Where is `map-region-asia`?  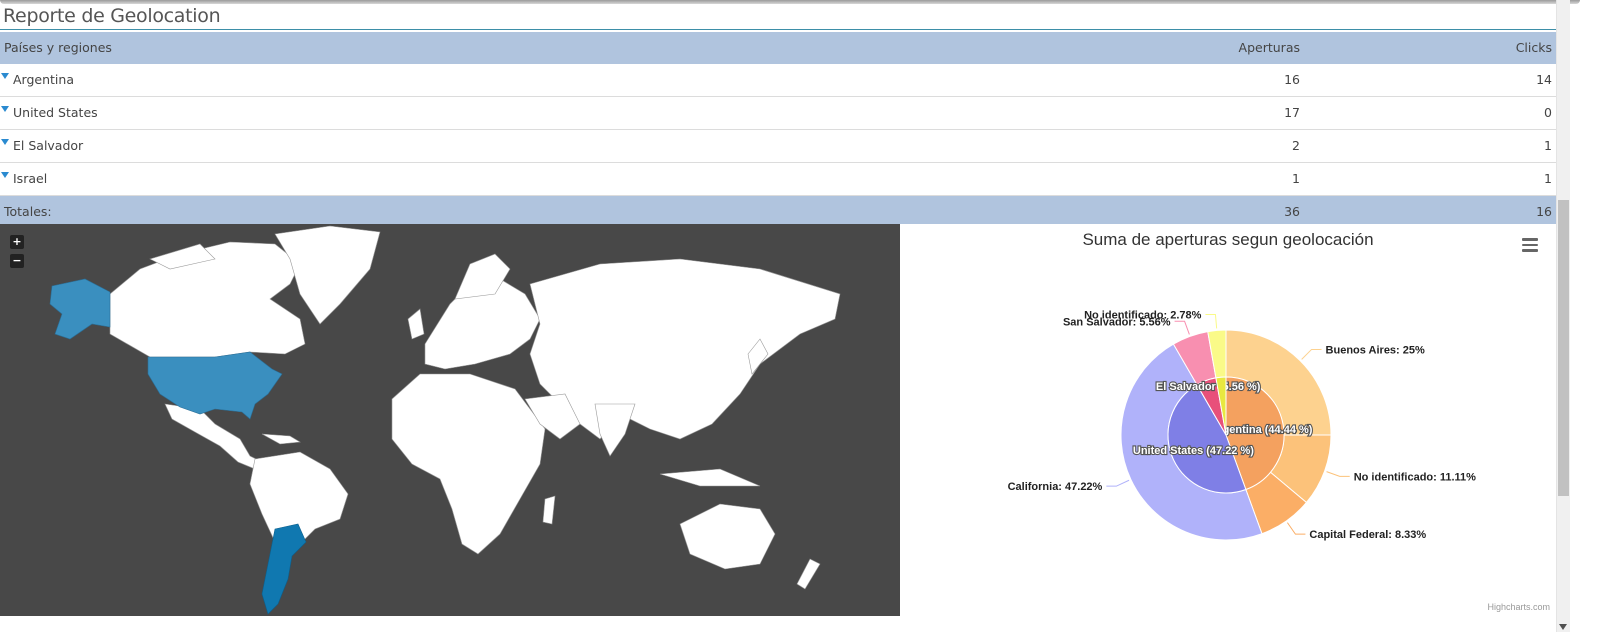
map-region-asia is located at coordinates (685, 349).